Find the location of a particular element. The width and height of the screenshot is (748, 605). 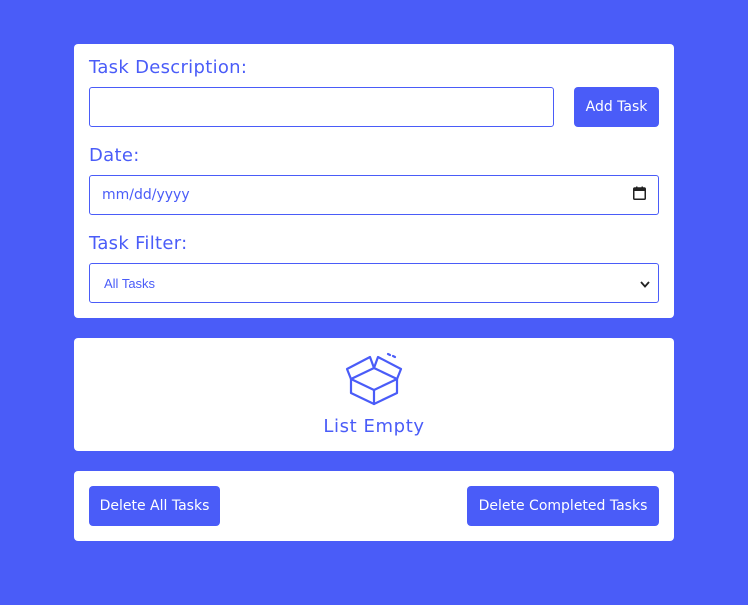

date-input: mm/dd/yyyy is located at coordinates (374, 195).